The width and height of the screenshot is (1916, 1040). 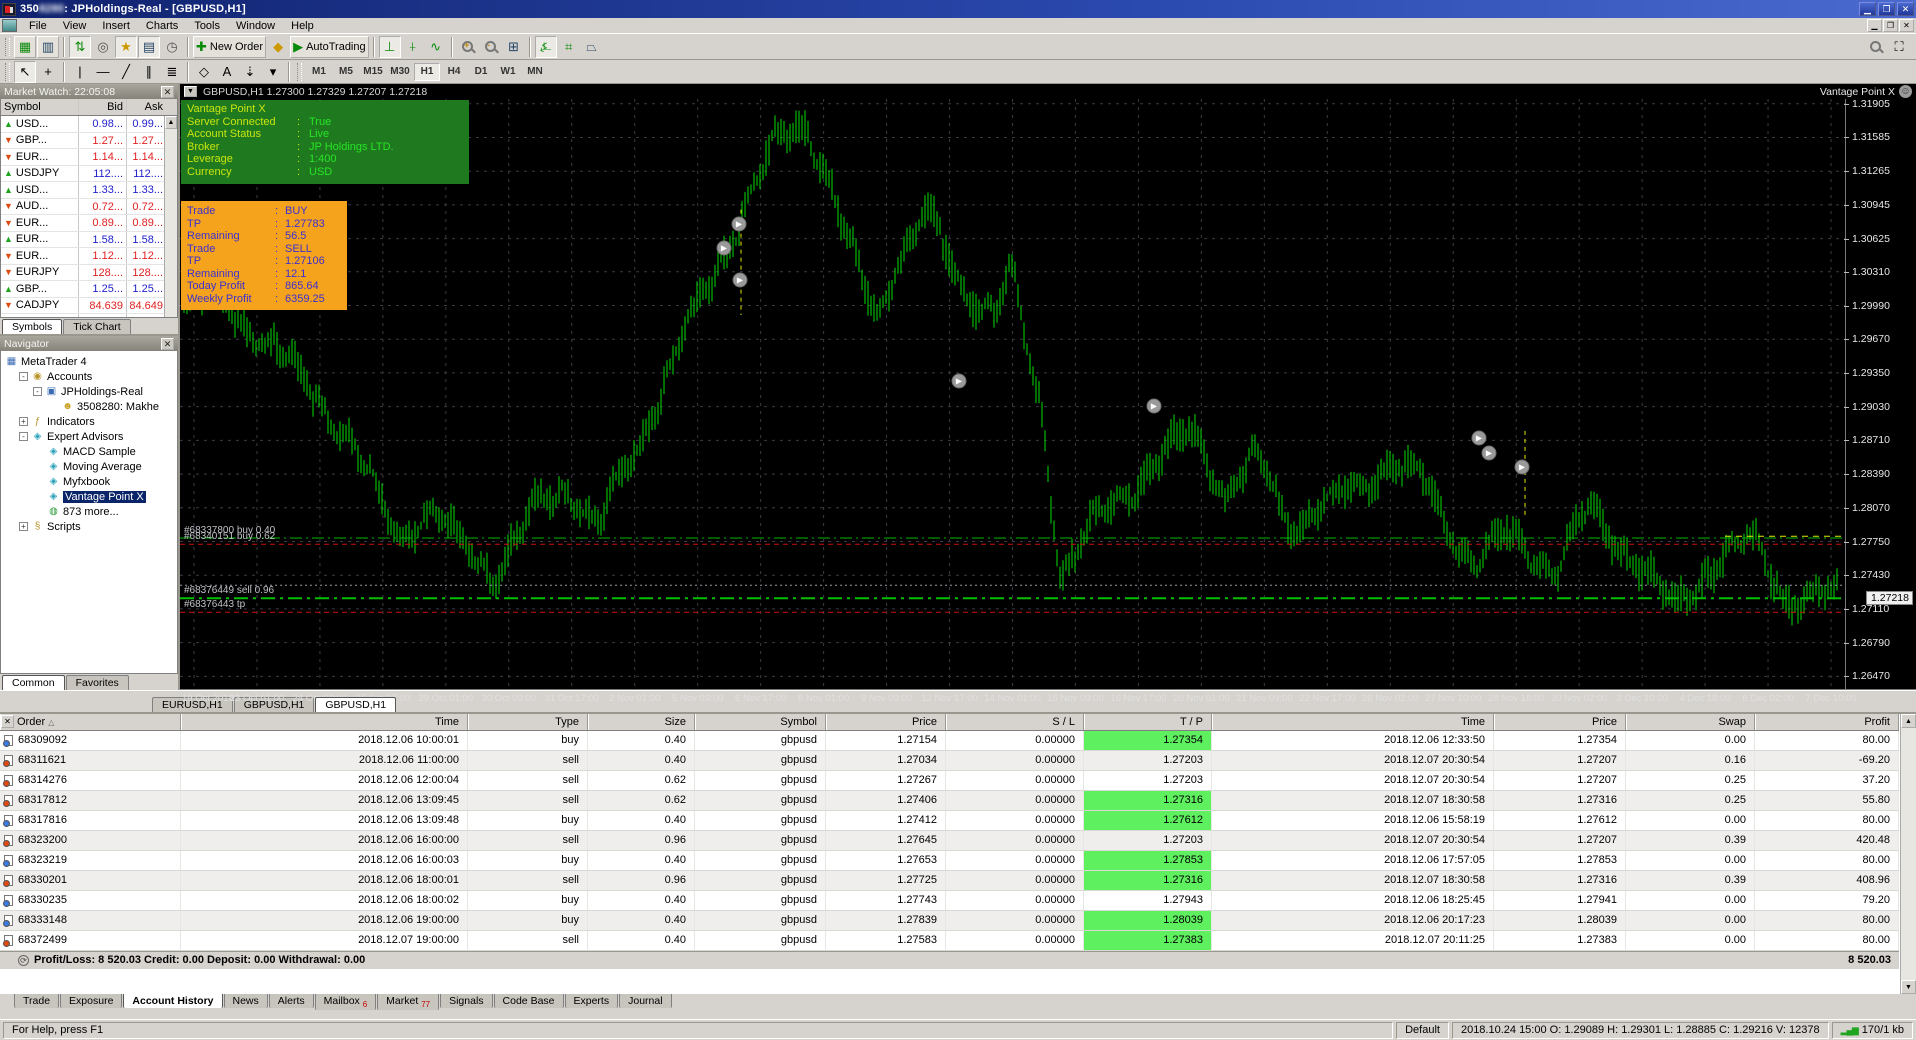 What do you see at coordinates (1867, 9) in the screenshot?
I see `minimize-button: ▁` at bounding box center [1867, 9].